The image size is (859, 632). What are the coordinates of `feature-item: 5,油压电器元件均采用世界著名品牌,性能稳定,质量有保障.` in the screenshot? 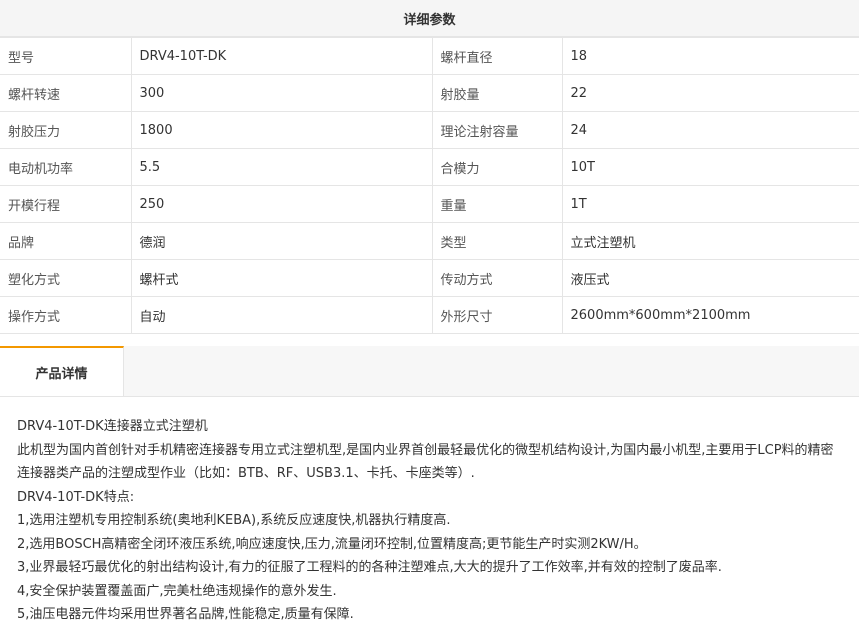 It's located at (185, 614).